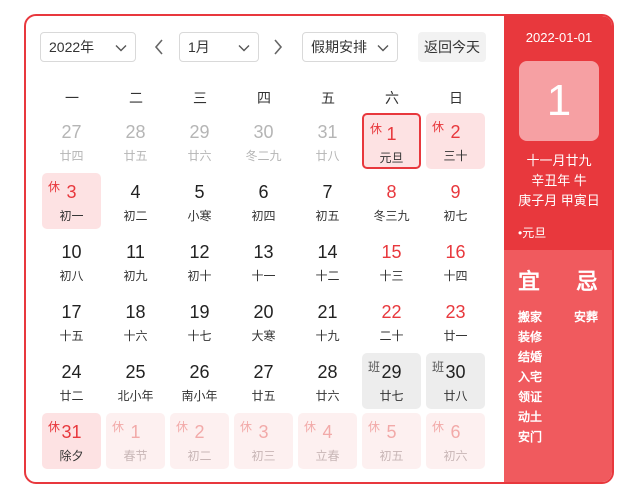  I want to click on day-cell: 休 3 初三, so click(263, 441).